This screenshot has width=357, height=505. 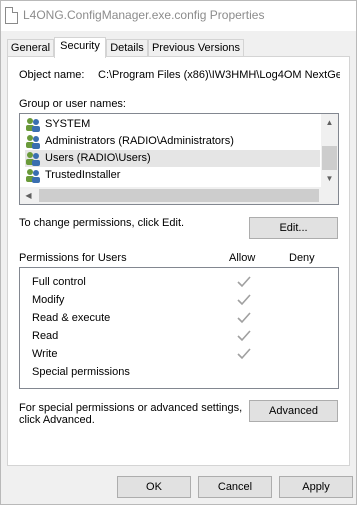 I want to click on tab-security: Security, so click(x=80, y=47).